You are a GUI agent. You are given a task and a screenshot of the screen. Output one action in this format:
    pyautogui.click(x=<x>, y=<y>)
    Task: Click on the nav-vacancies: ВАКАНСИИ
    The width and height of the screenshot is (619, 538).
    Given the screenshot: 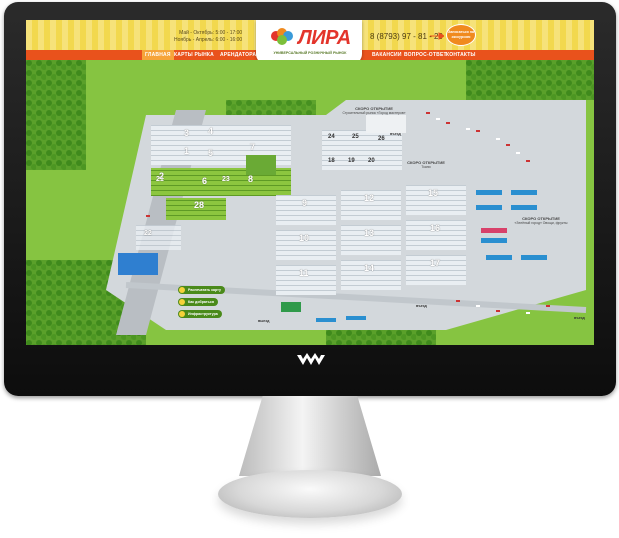 What is the action you would take?
    pyautogui.click(x=387, y=55)
    